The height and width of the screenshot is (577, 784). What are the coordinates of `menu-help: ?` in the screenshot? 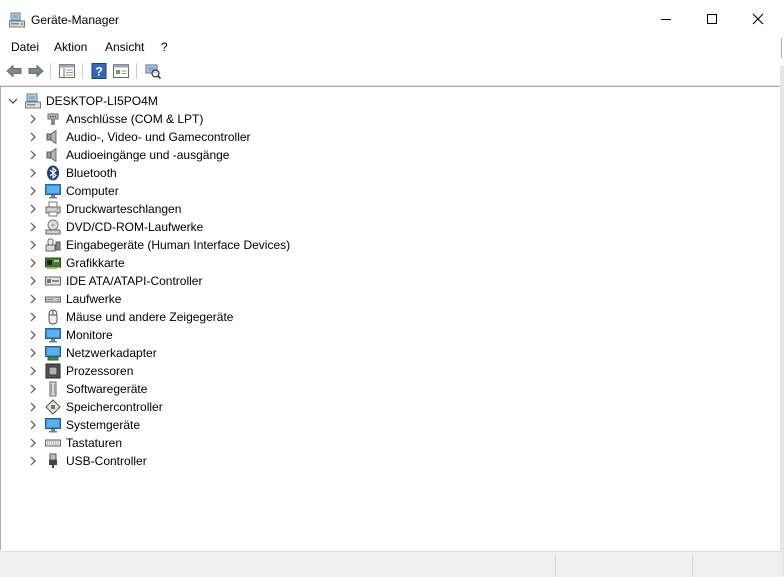 It's located at (164, 47).